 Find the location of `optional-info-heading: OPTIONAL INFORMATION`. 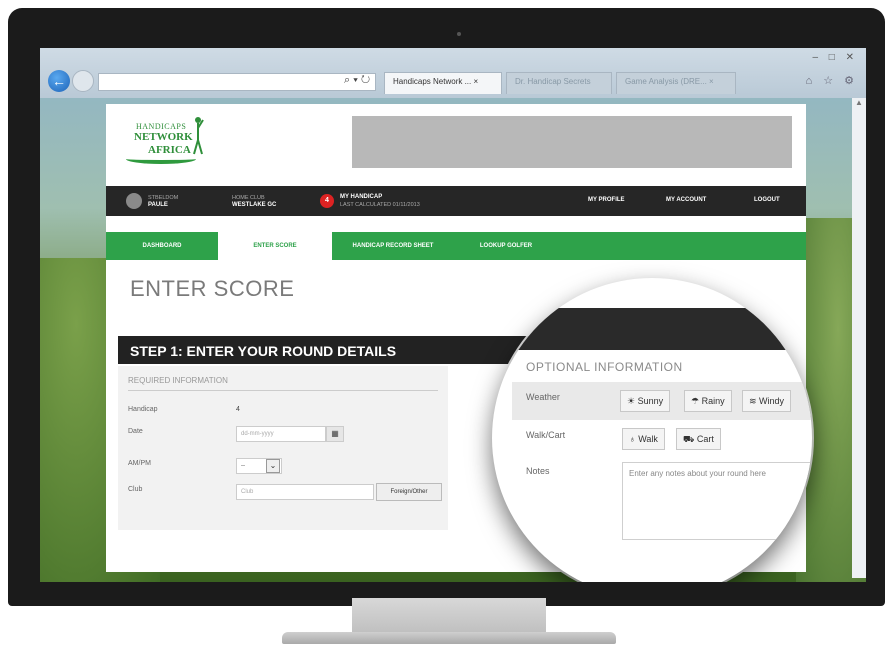

optional-info-heading: OPTIONAL INFORMATION is located at coordinates (604, 367).